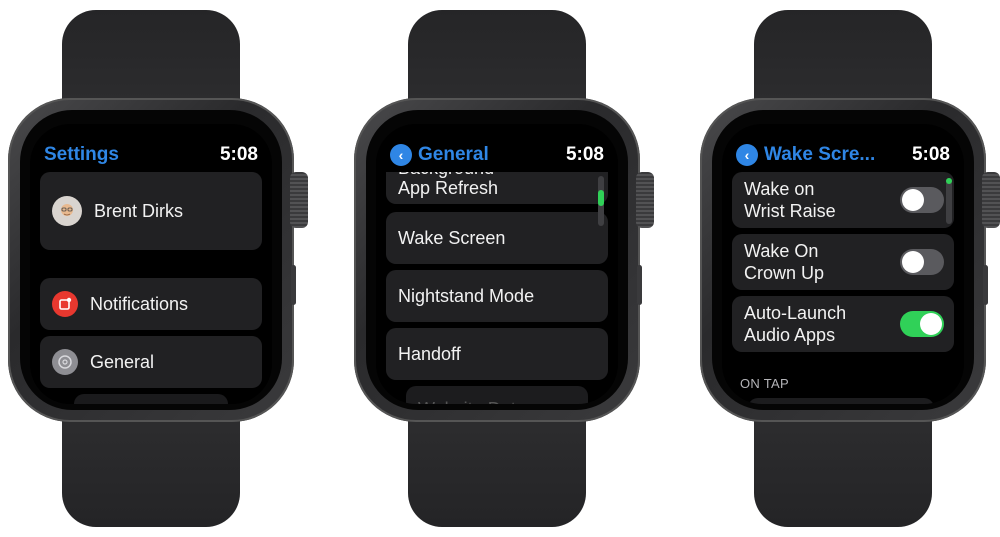 Image resolution: width=1000 pixels, height=537 pixels. I want to click on partial-cell, so click(841, 401).